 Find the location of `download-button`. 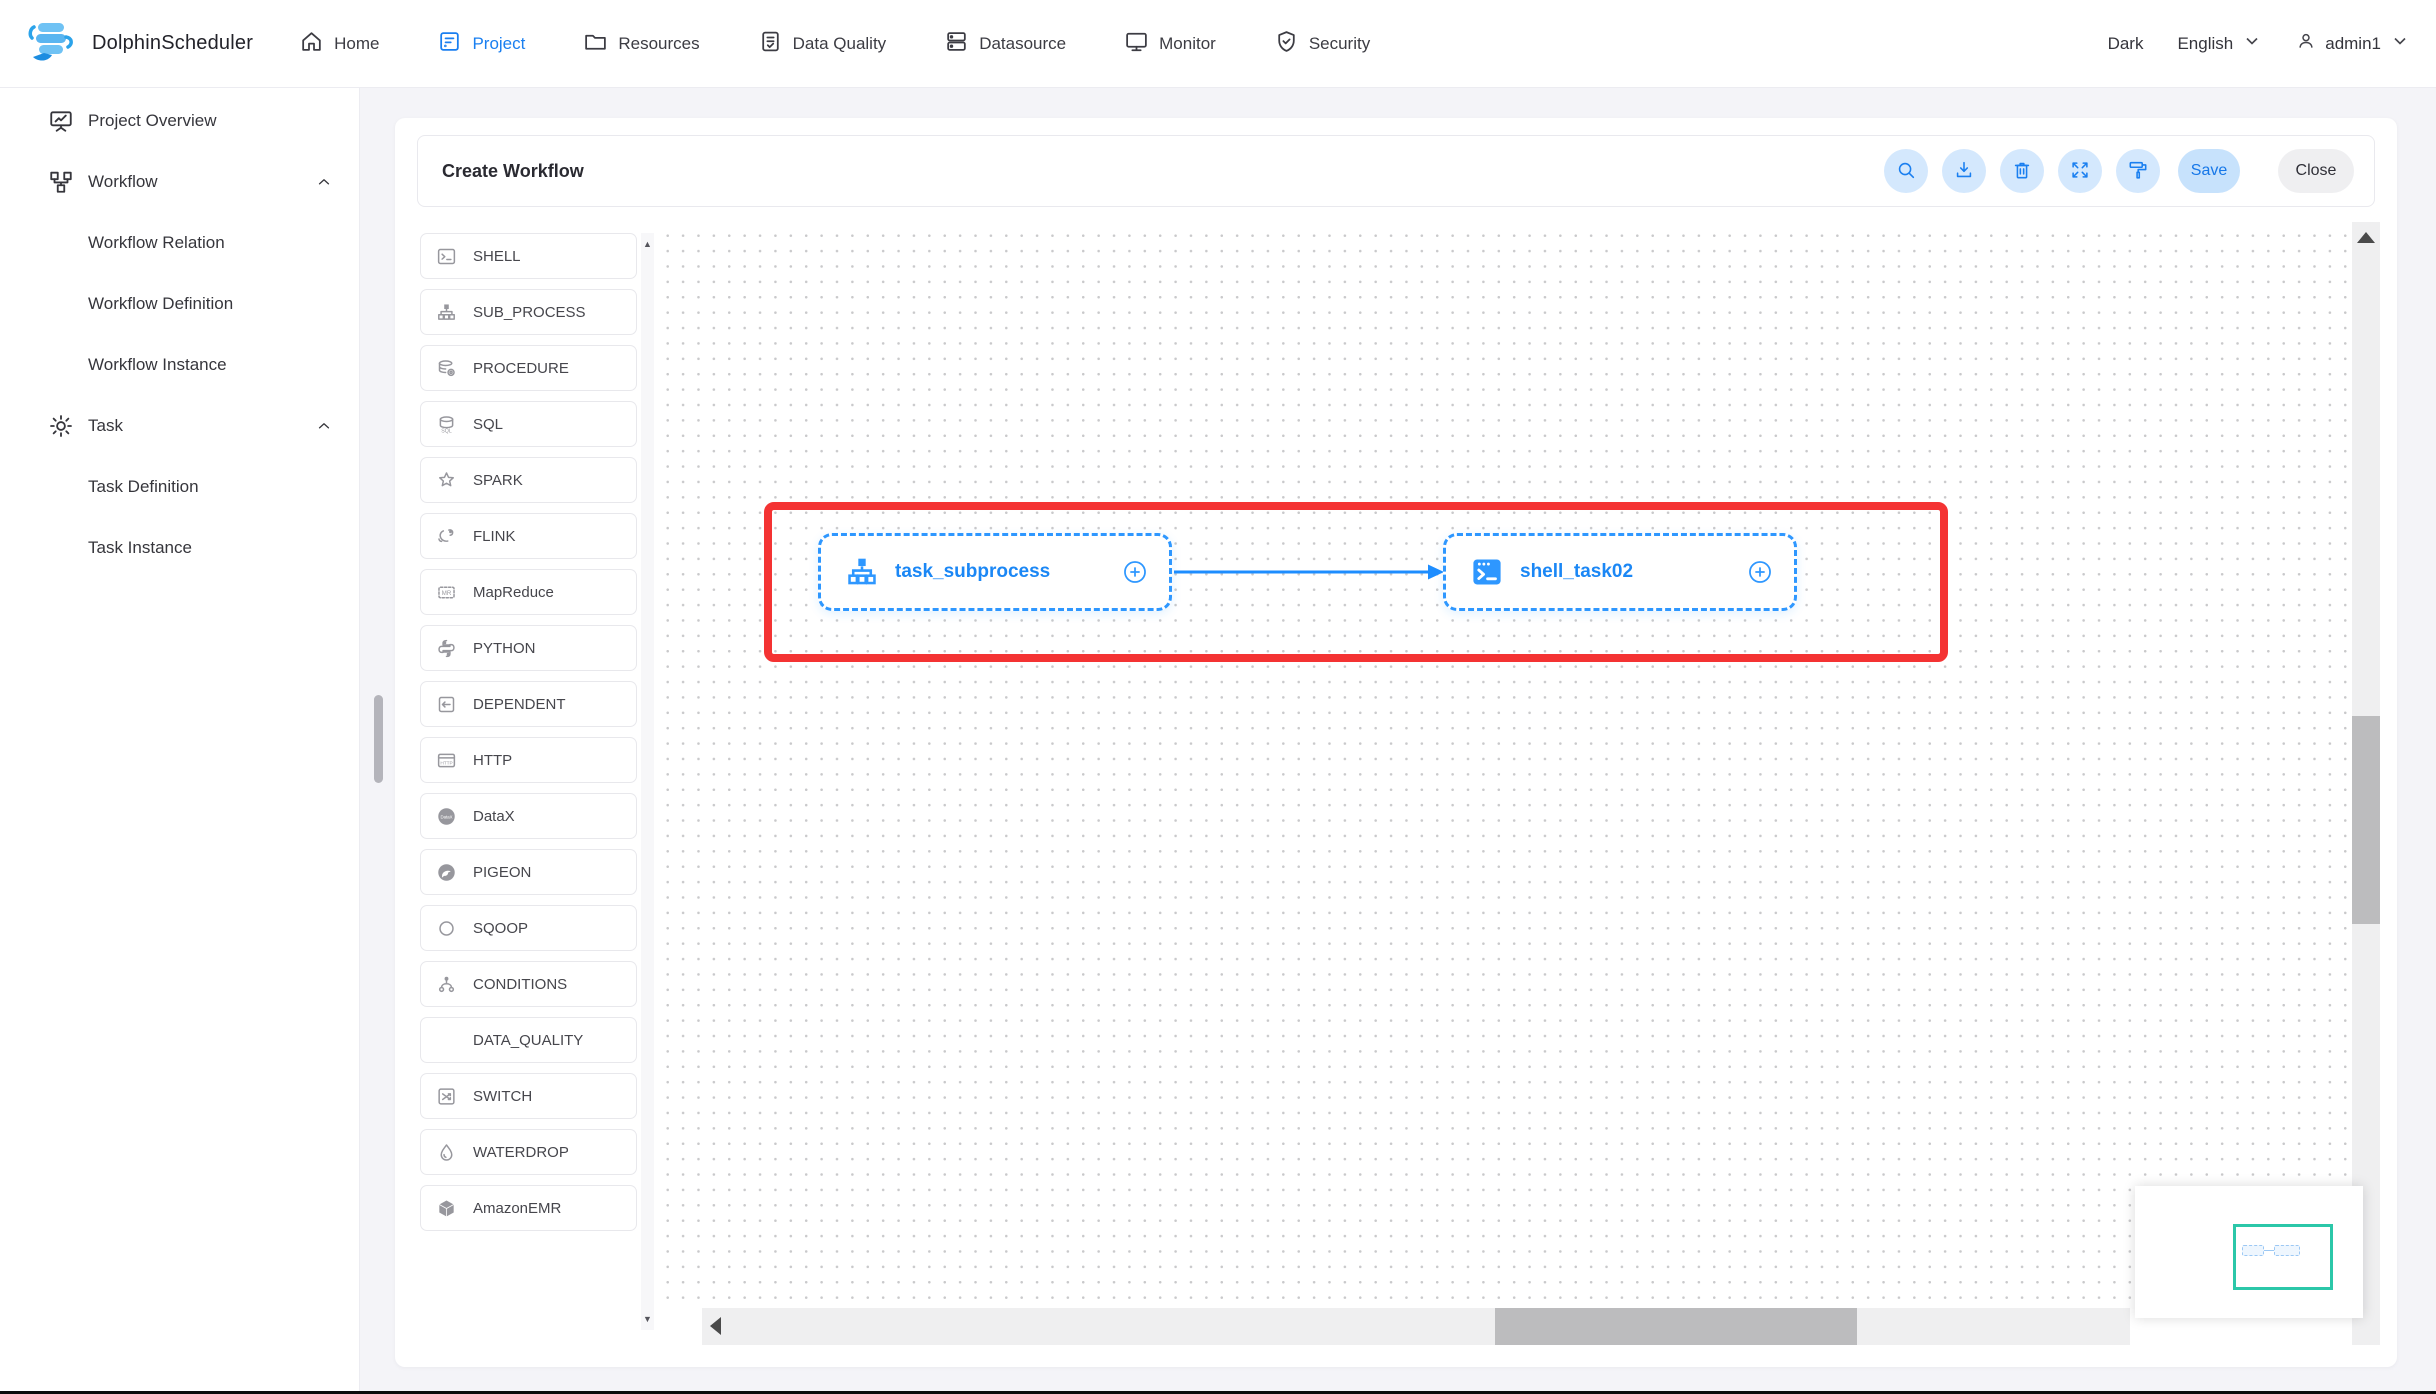

download-button is located at coordinates (1964, 171).